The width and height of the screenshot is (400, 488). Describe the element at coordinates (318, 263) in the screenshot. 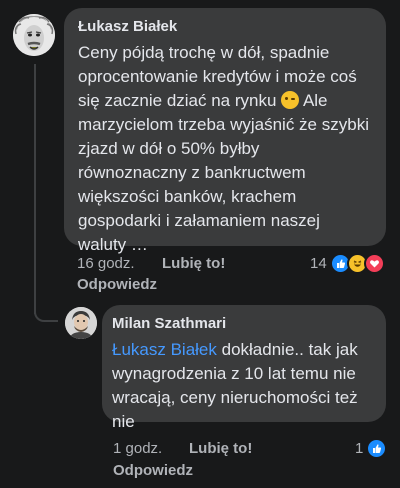

I see `reaction-count: 14` at that location.